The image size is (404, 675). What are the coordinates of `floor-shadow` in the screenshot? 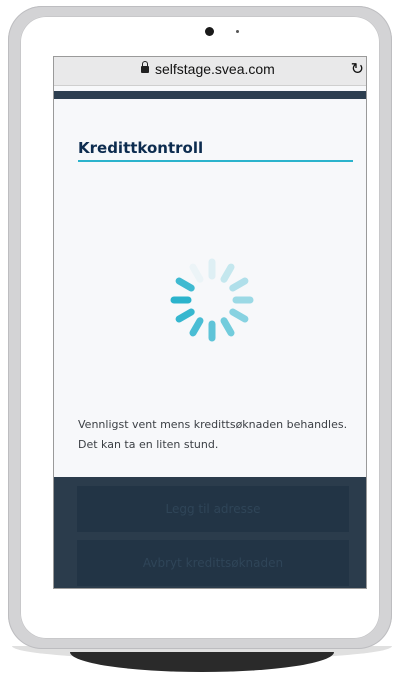 It's located at (202, 662).